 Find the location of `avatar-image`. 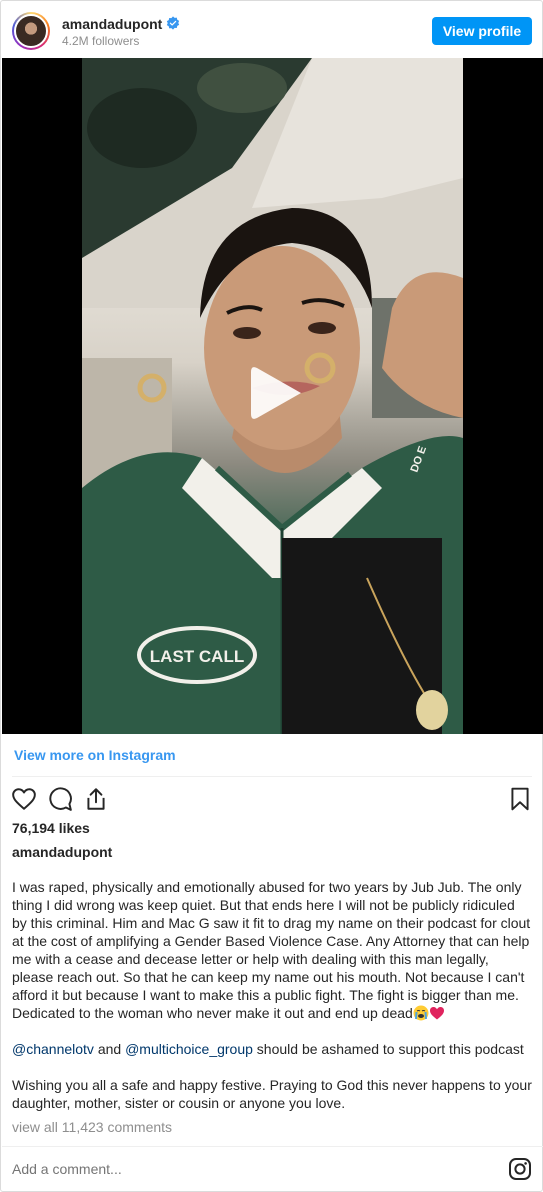

avatar-image is located at coordinates (31, 31).